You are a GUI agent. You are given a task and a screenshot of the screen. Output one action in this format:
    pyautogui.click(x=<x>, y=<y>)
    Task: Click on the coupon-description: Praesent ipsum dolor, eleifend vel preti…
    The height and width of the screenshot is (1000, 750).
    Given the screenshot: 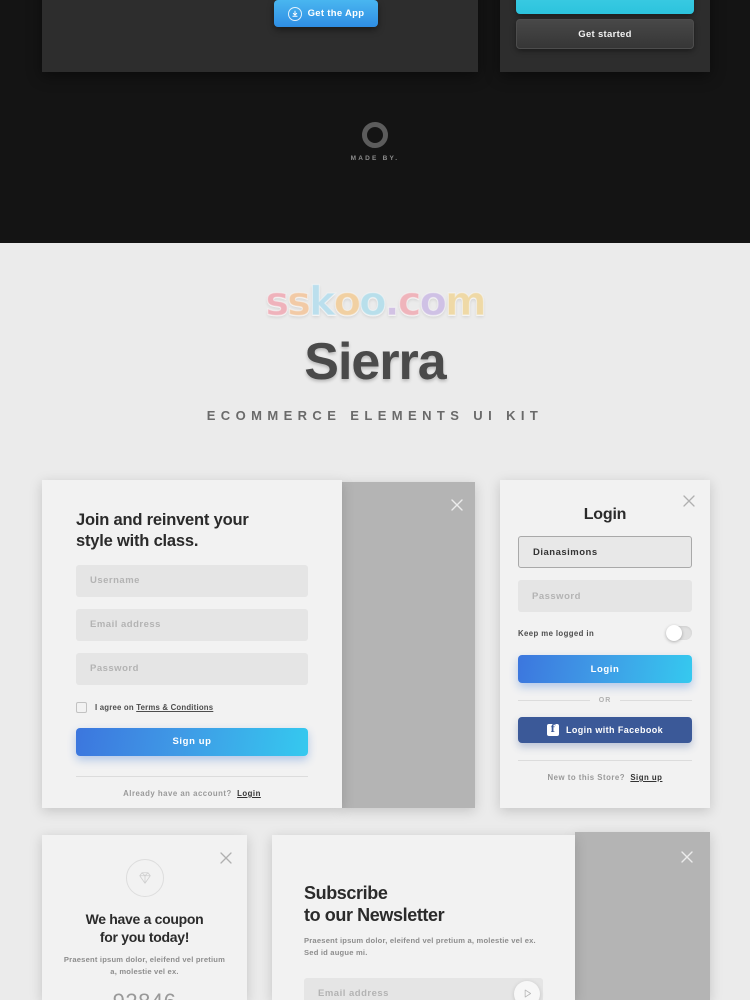 What is the action you would take?
    pyautogui.click(x=144, y=966)
    